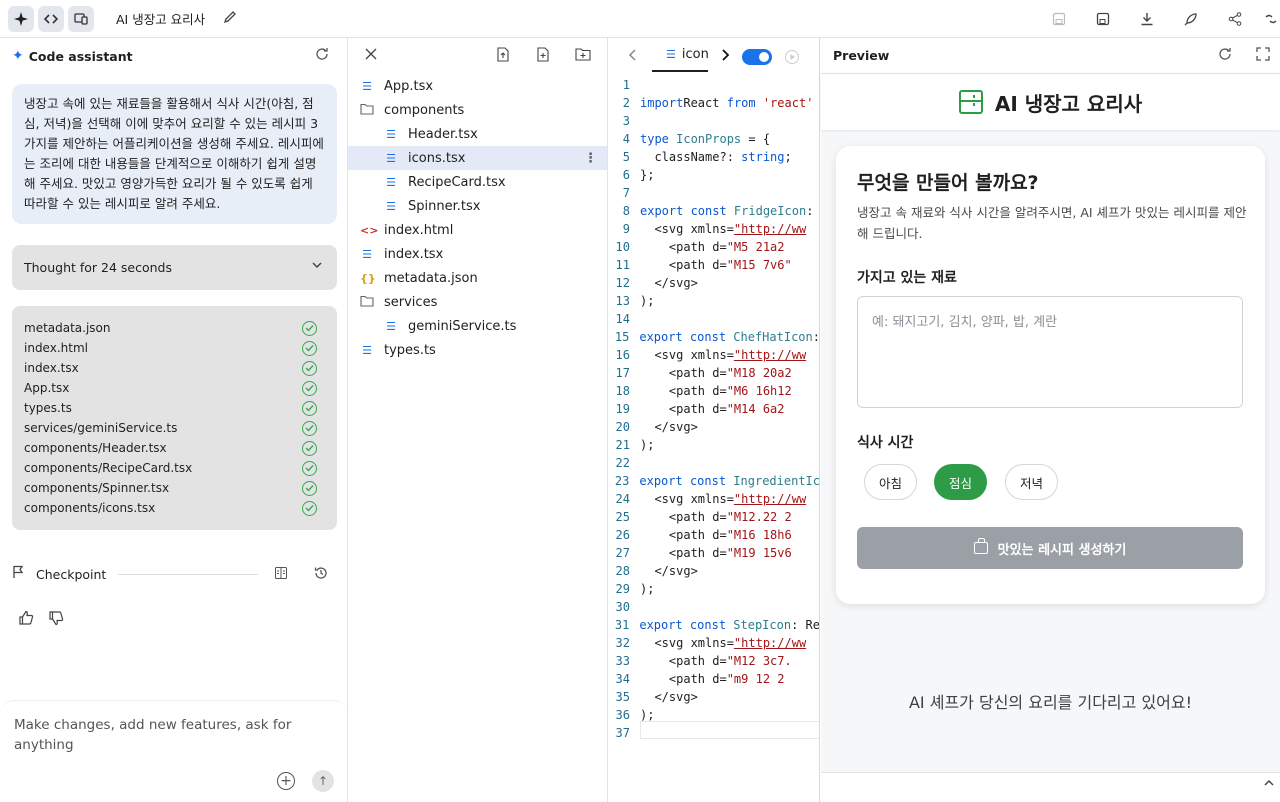 This screenshot has height=802, width=1280. Describe the element at coordinates (543, 56) in the screenshot. I see `new-file-icon` at that location.